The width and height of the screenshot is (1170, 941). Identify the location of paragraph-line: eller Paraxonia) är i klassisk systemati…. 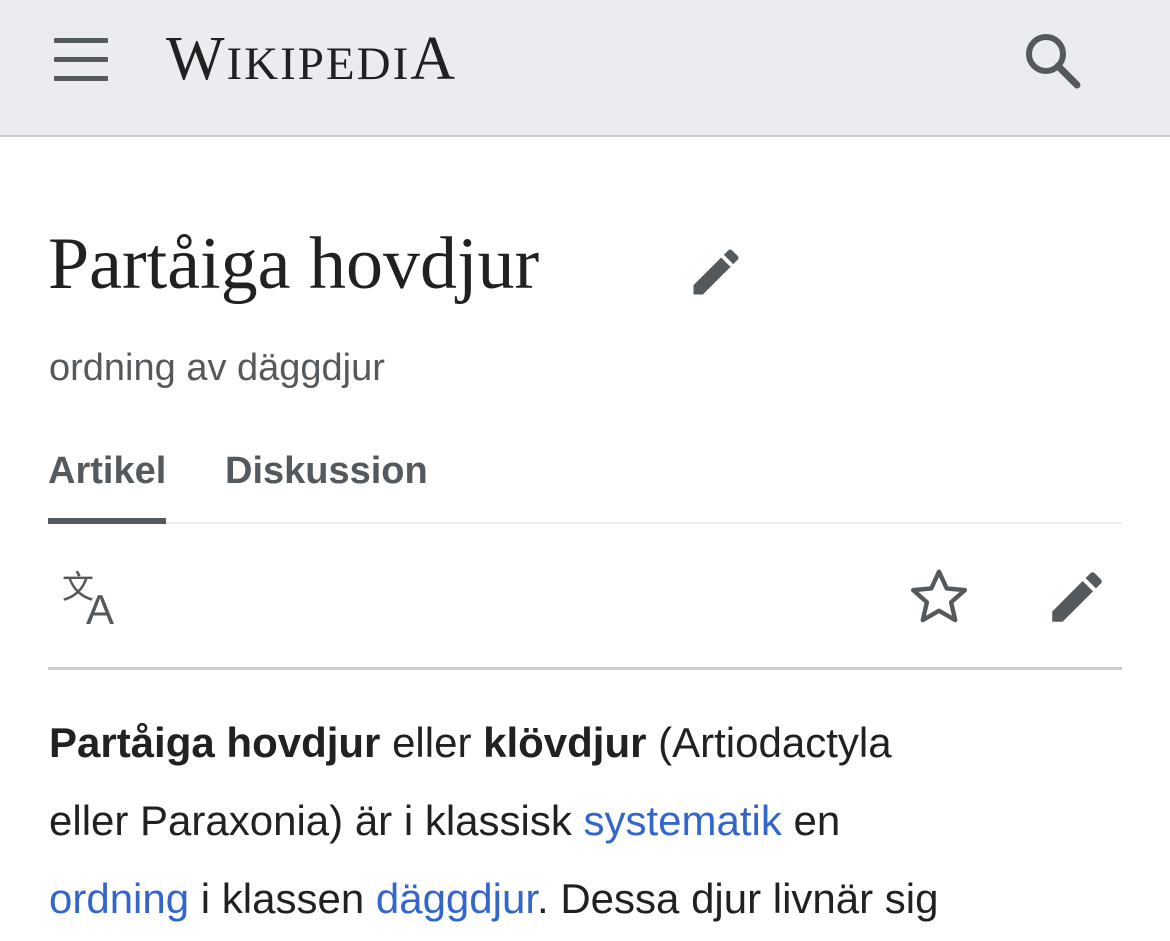
(445, 820).